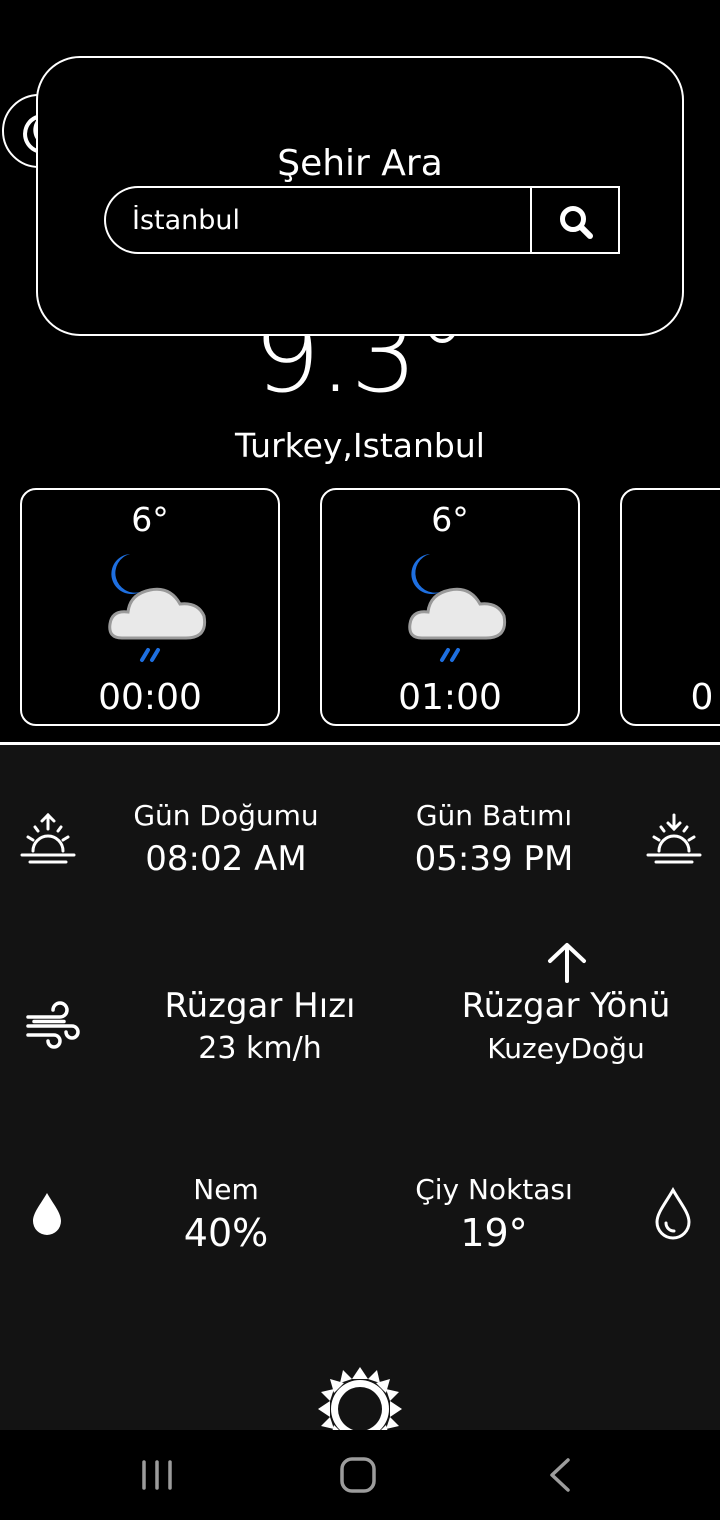 The height and width of the screenshot is (1520, 720). What do you see at coordinates (360, 445) in the screenshot?
I see `location-label: Turkey,Istanbul` at bounding box center [360, 445].